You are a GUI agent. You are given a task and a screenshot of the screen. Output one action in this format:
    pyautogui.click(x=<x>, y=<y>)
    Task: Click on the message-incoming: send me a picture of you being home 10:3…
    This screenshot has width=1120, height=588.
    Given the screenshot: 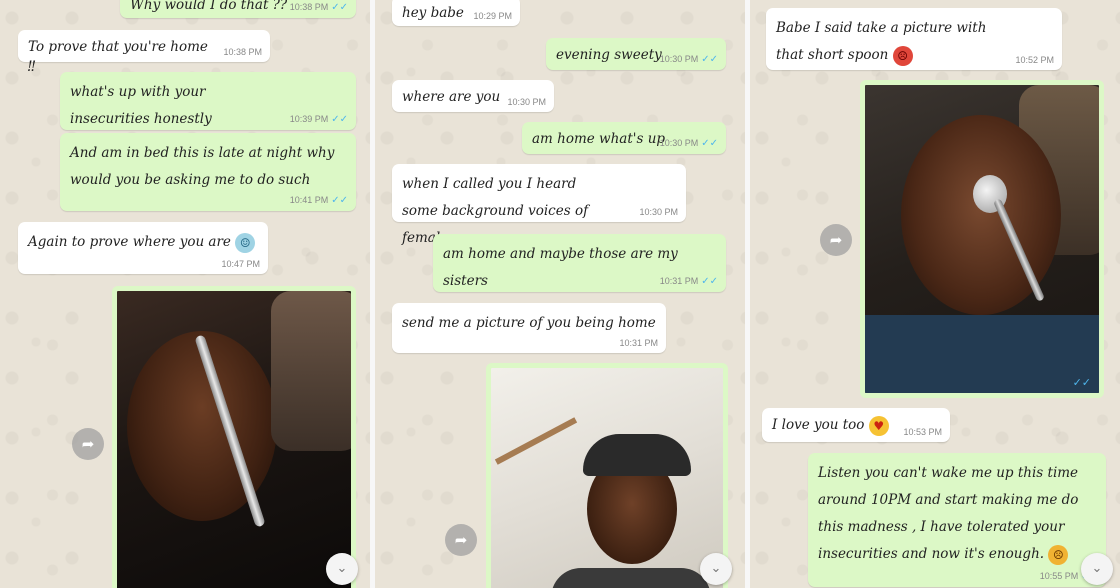 What is the action you would take?
    pyautogui.click(x=529, y=328)
    